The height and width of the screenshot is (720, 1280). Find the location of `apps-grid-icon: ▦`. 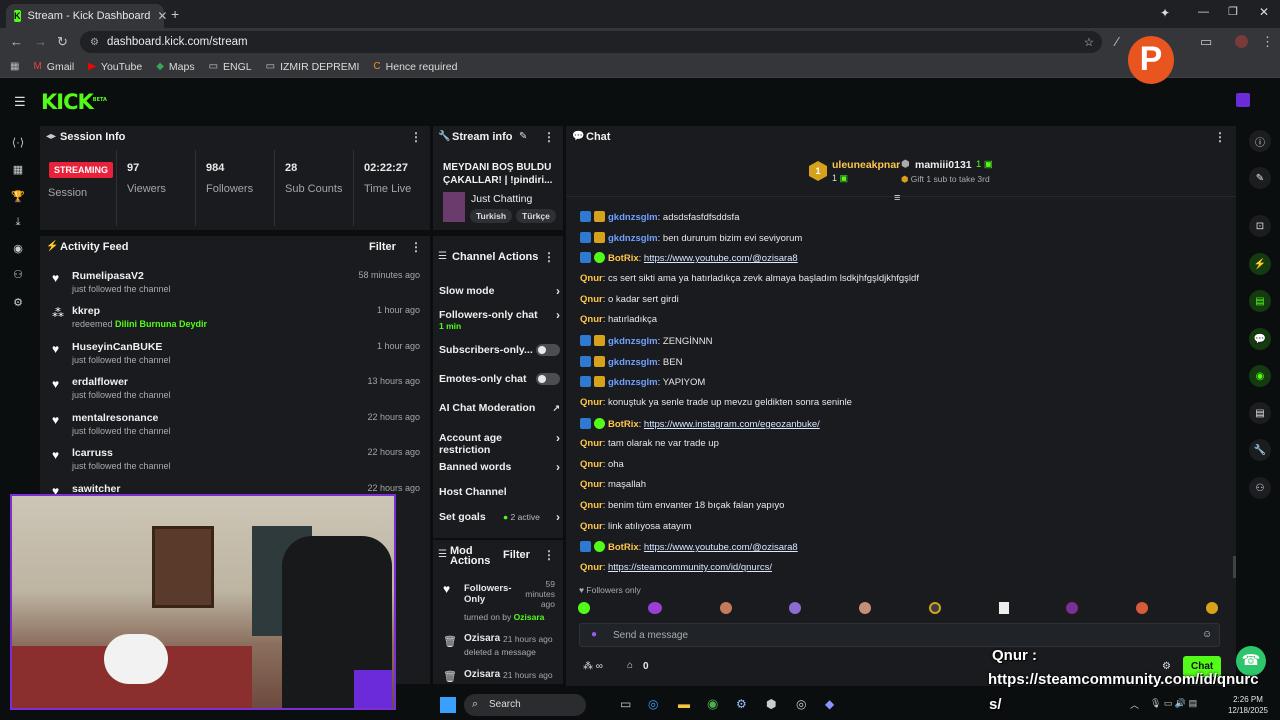

apps-grid-icon: ▦ is located at coordinates (14, 66).